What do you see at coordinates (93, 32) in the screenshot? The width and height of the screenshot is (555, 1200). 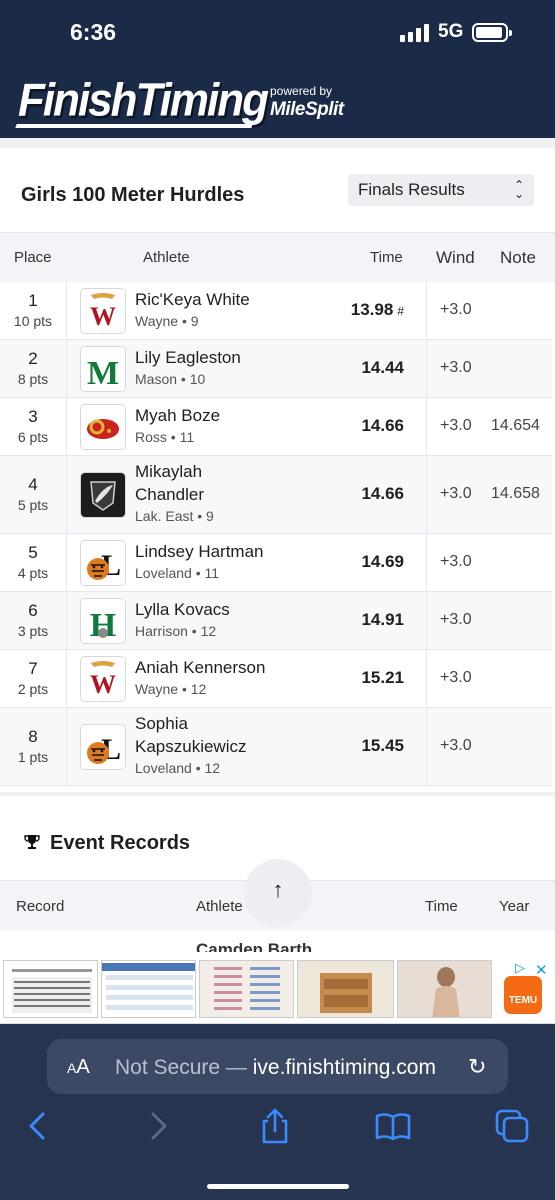 I see `status-time: 6:36` at bounding box center [93, 32].